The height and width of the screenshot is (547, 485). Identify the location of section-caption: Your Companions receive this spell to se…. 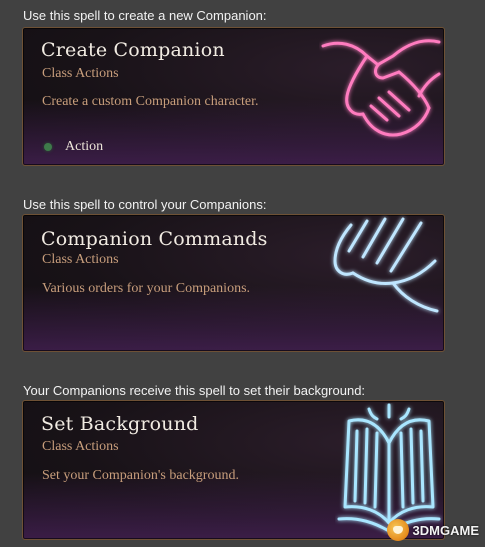
(194, 390).